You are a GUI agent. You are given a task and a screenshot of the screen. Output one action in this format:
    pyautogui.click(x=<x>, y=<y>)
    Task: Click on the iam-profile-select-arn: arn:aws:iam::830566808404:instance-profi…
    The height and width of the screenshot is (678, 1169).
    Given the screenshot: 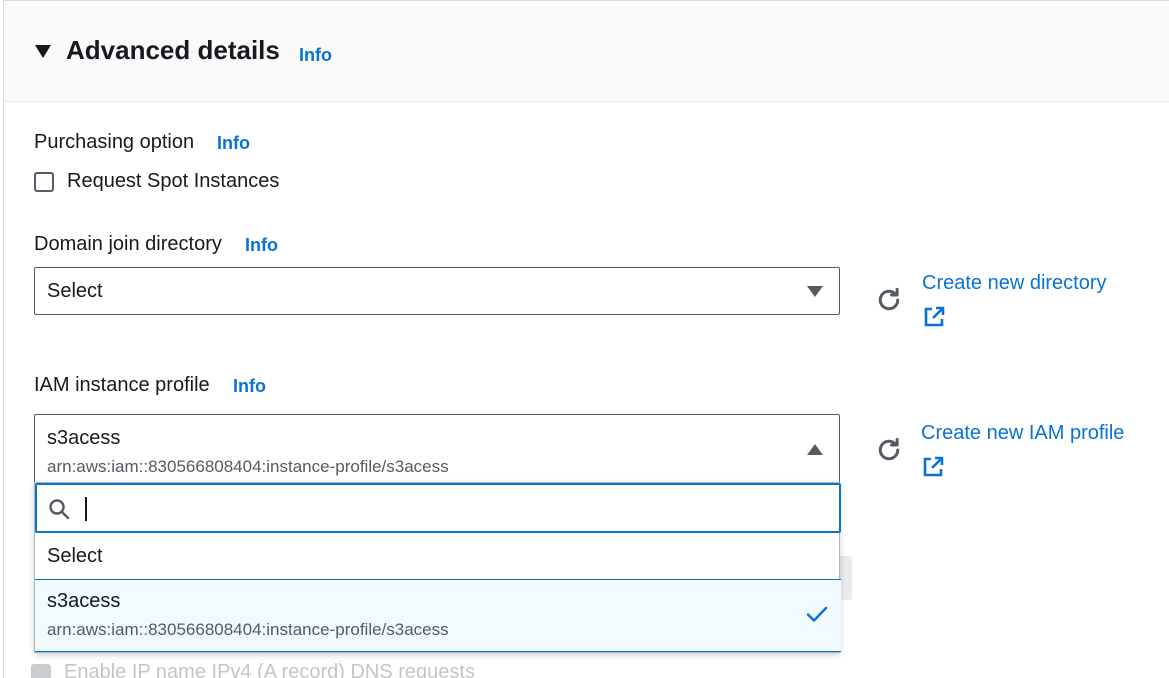 What is the action you would take?
    pyautogui.click(x=248, y=466)
    